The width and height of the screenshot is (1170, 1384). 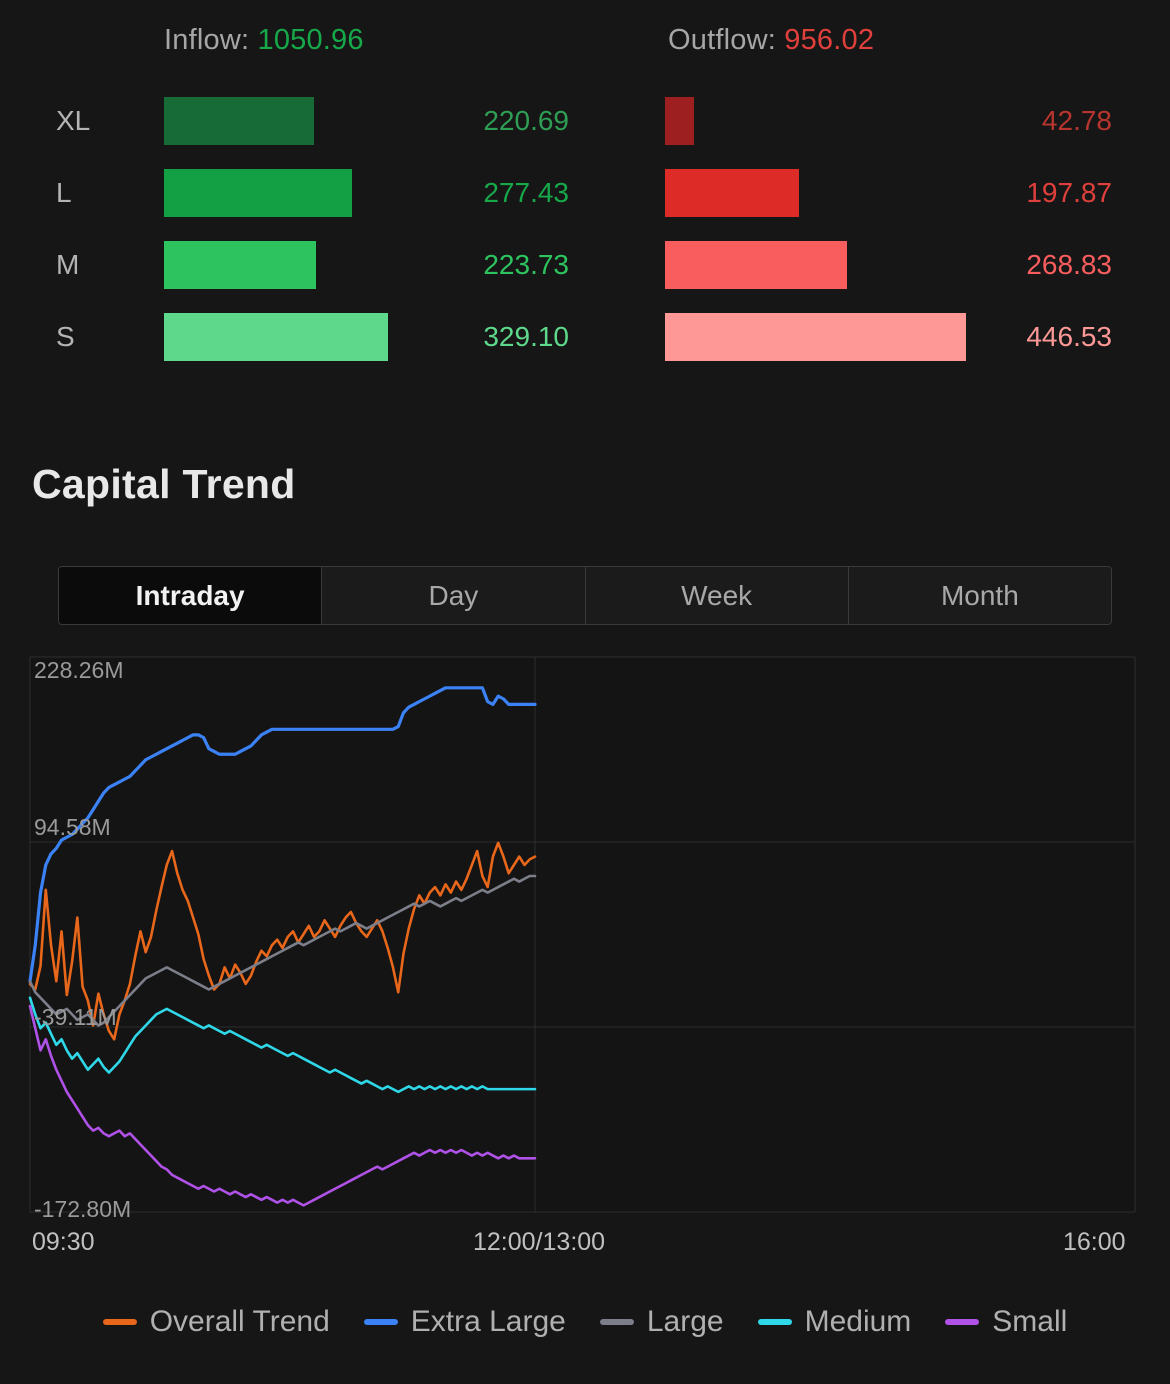 I want to click on inflow-label: Inflow:, so click(x=207, y=40).